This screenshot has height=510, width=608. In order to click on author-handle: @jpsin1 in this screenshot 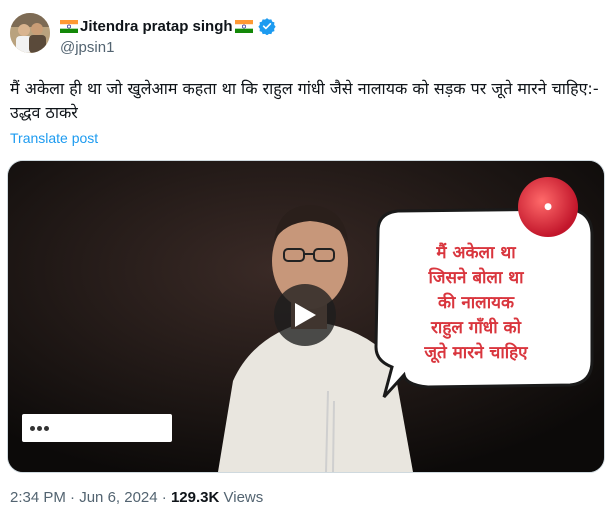, I will do `click(87, 47)`.